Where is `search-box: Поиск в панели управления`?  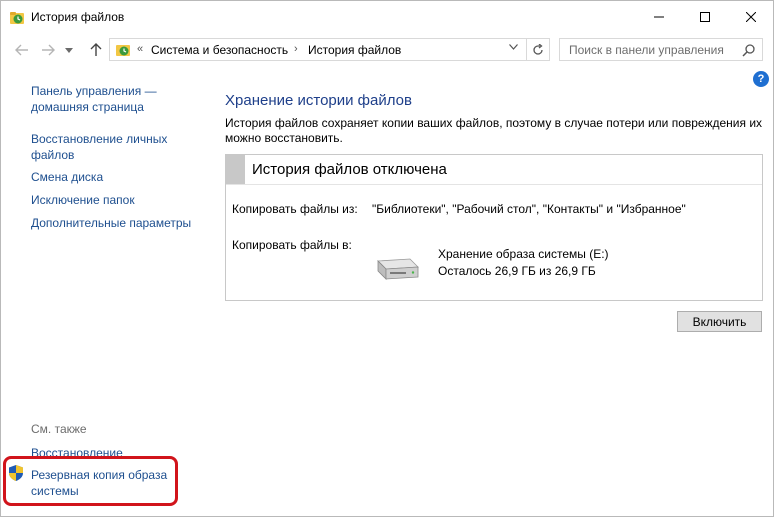 search-box: Поиск в панели управления is located at coordinates (661, 49).